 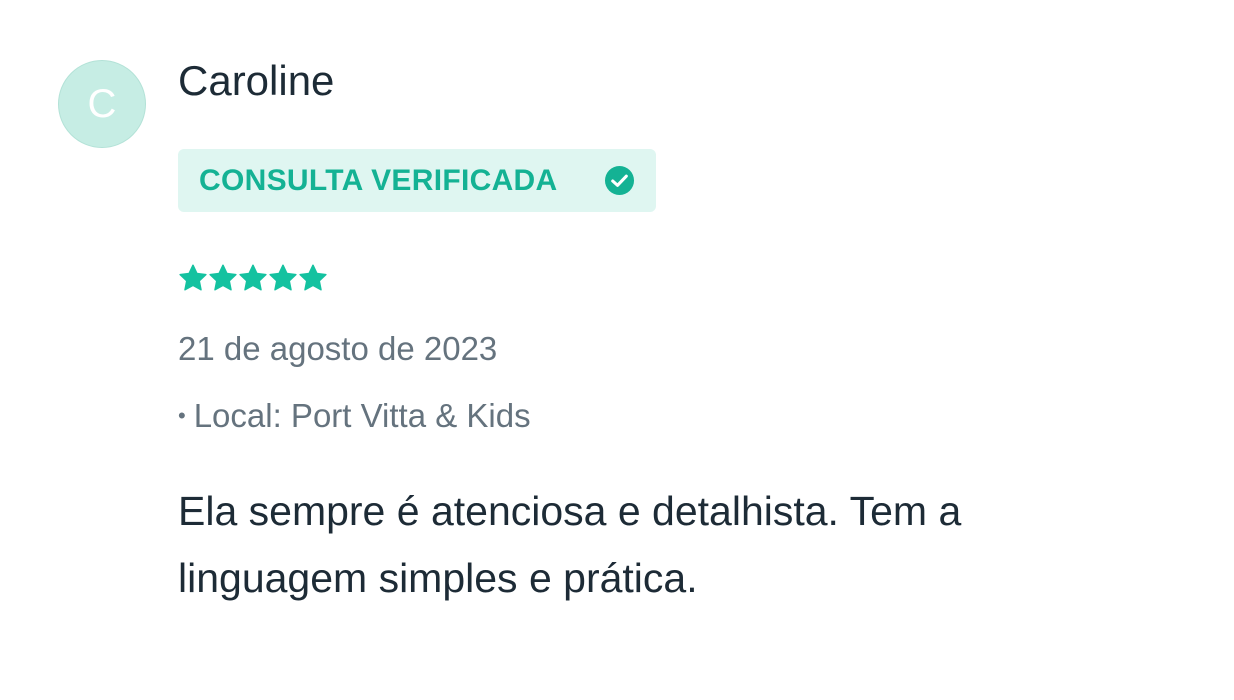 I want to click on verified-badge: CONSULTA VERIFICADA, so click(x=417, y=180).